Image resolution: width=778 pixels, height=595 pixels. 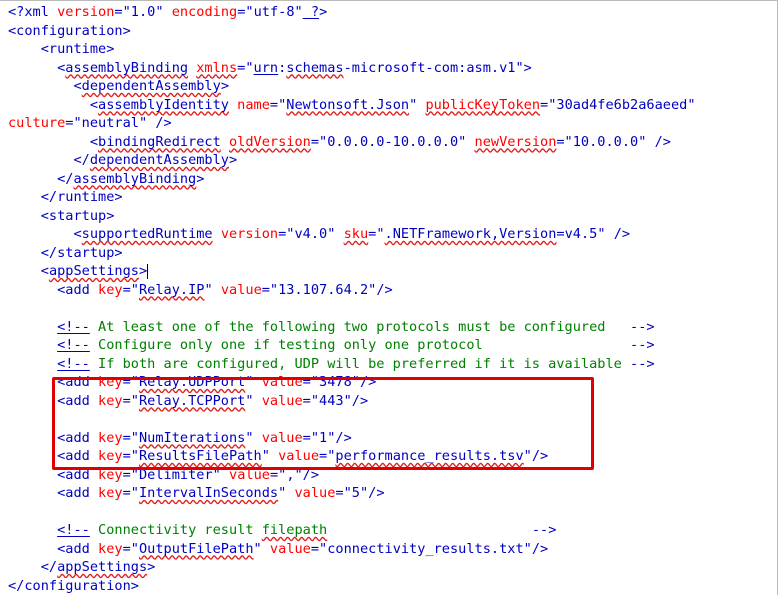 I want to click on code-token: assemblyBinding, so click(x=135, y=178).